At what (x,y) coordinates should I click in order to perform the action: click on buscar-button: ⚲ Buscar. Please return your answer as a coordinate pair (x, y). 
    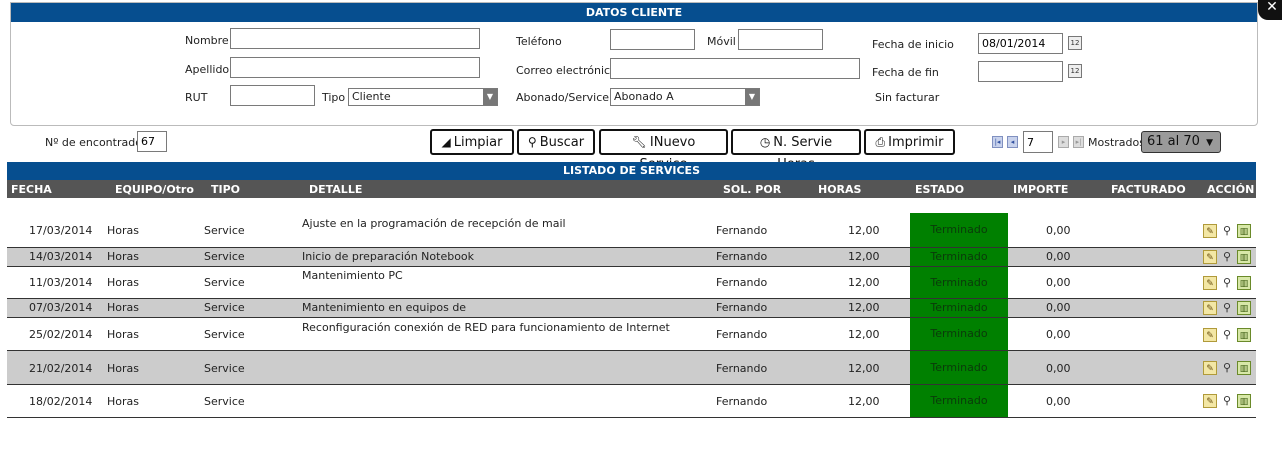
    Looking at the image, I should click on (556, 142).